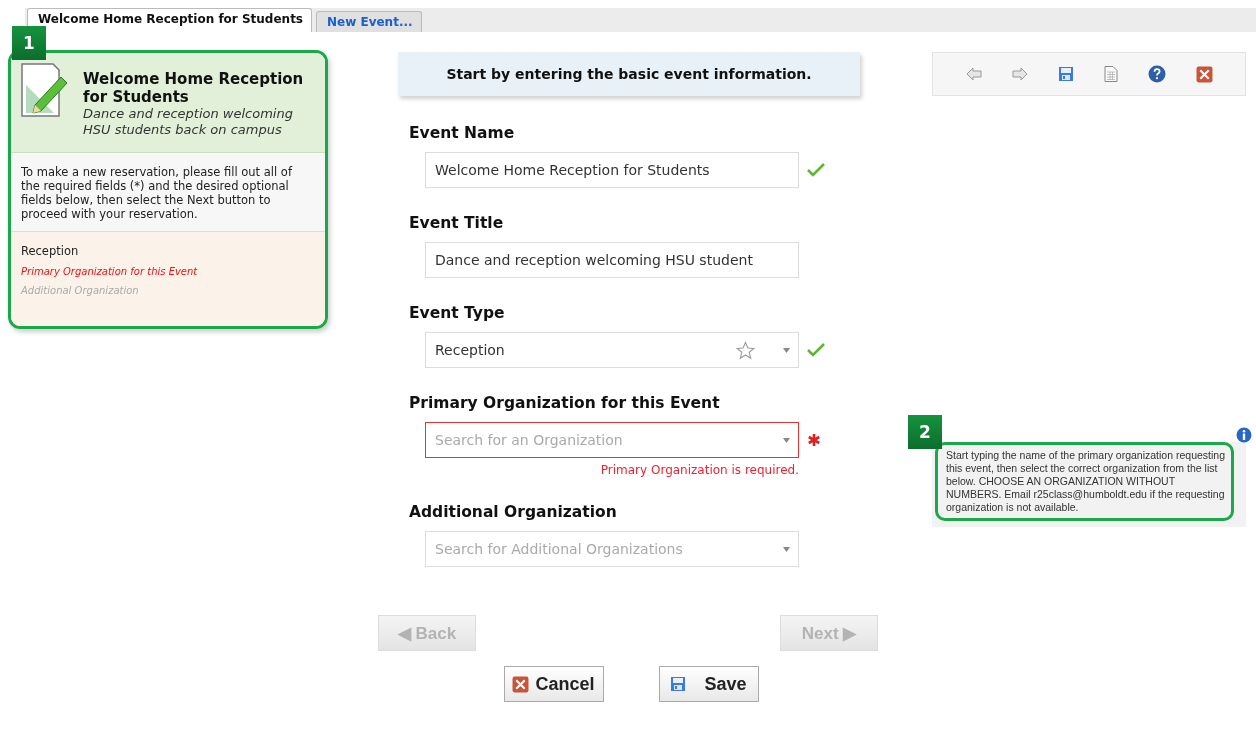  Describe the element at coordinates (50, 251) in the screenshot. I see `checklist-item: Reception` at that location.